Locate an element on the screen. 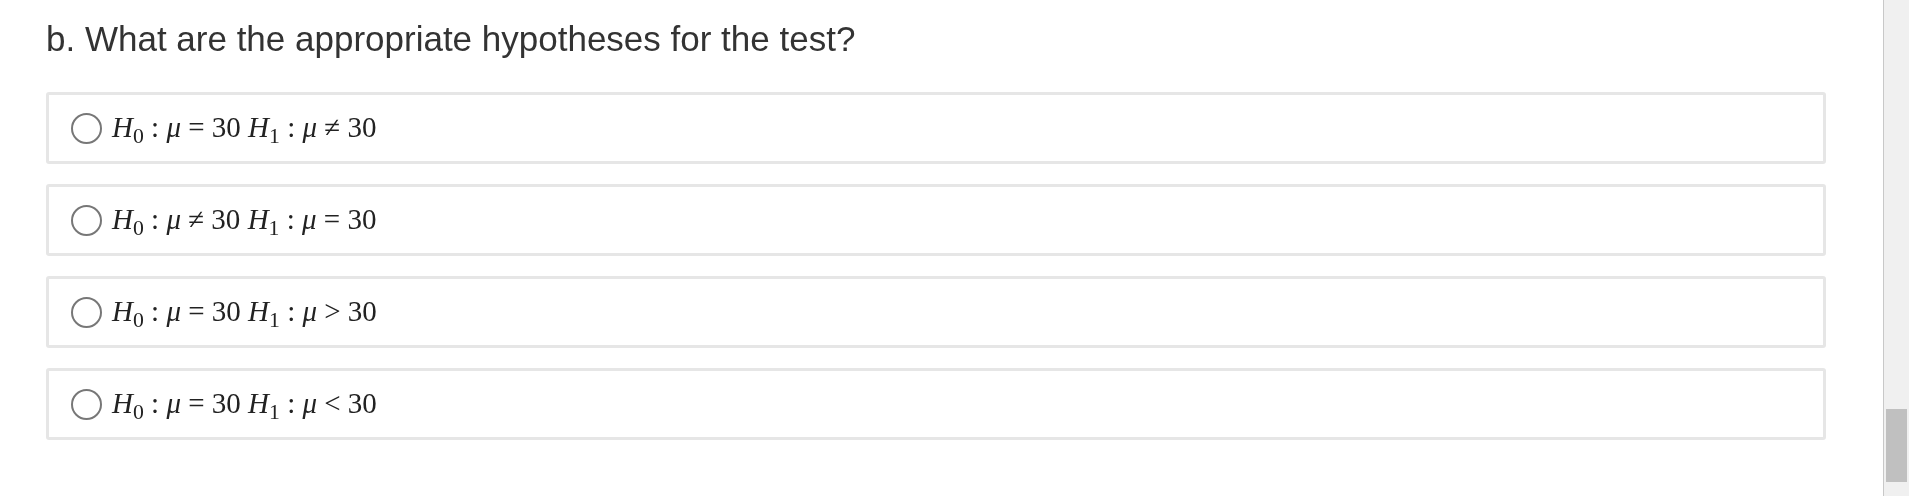 Image resolution: width=1909 pixels, height=496 pixels. hypothesis-formula: H$_{0}$ : μ = 30 H$_{1}$ : μ ≠ 30 is located at coordinates (244, 130).